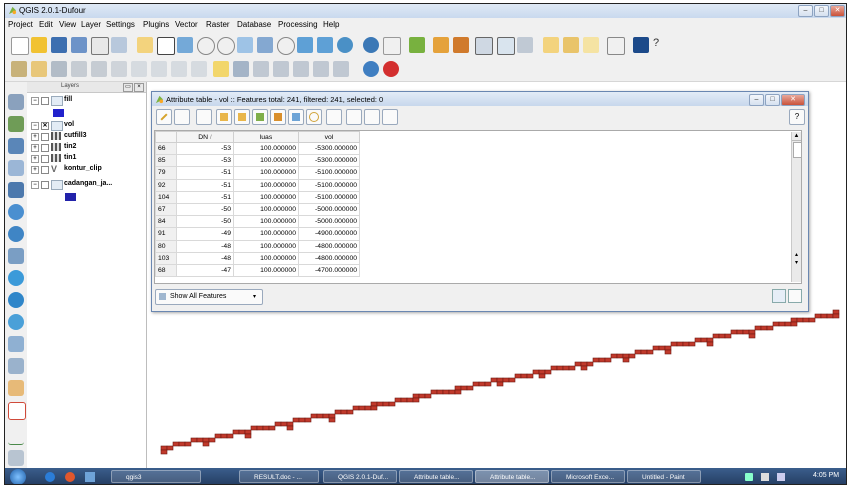  Describe the element at coordinates (79, 69) in the screenshot. I see `add-feature-icon` at that location.